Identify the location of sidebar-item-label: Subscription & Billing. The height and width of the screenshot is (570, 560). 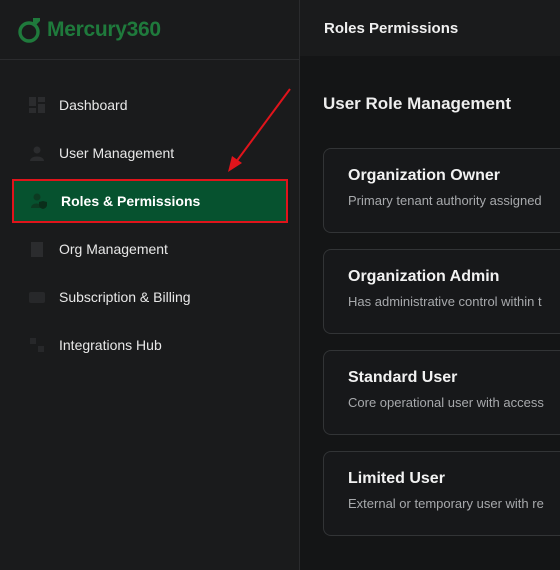
(125, 297).